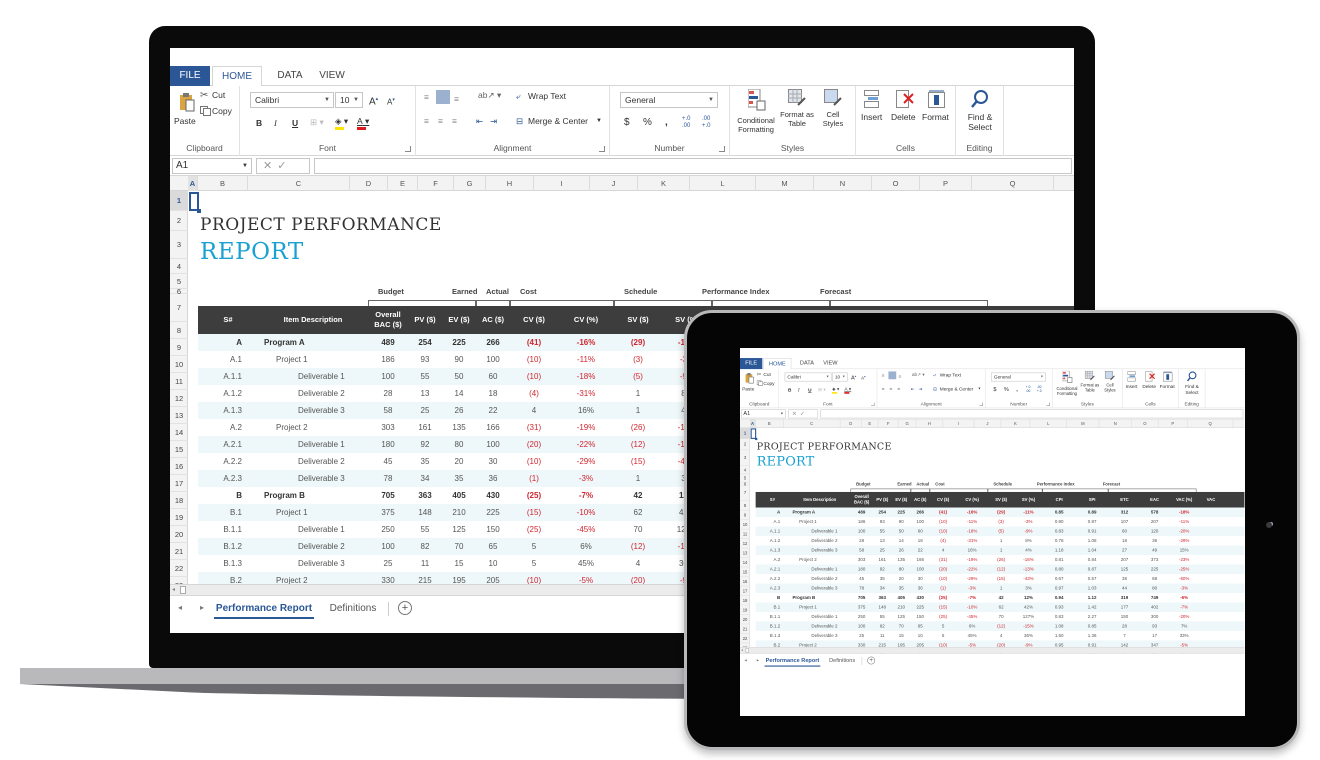  Describe the element at coordinates (1092, 559) in the screenshot. I see `cell-spi: 0.84` at that location.